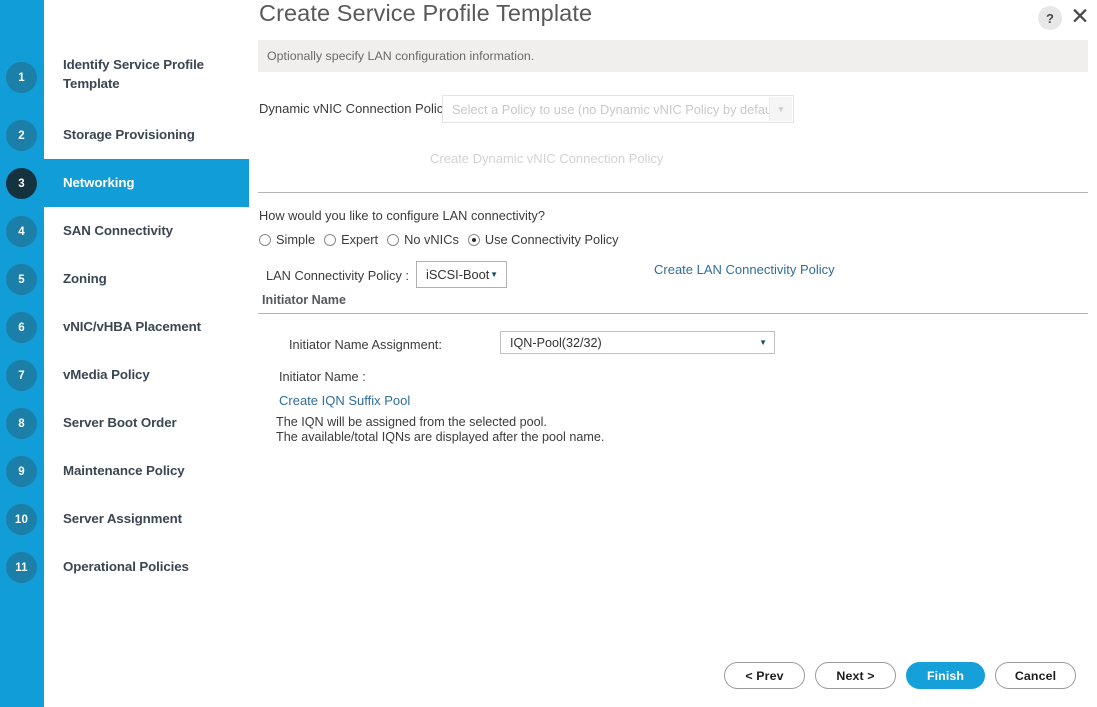  I want to click on prev-button: < Prev, so click(764, 675).